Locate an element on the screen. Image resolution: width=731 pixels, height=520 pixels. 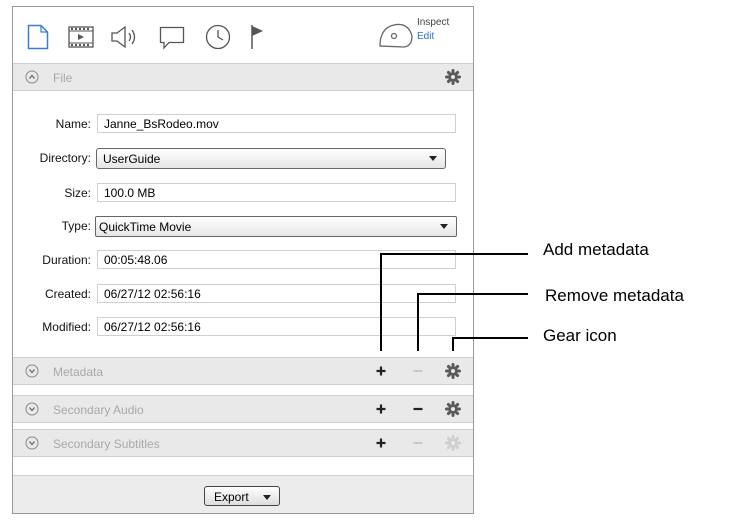
add-callout-line-horizontal is located at coordinates (454, 254).